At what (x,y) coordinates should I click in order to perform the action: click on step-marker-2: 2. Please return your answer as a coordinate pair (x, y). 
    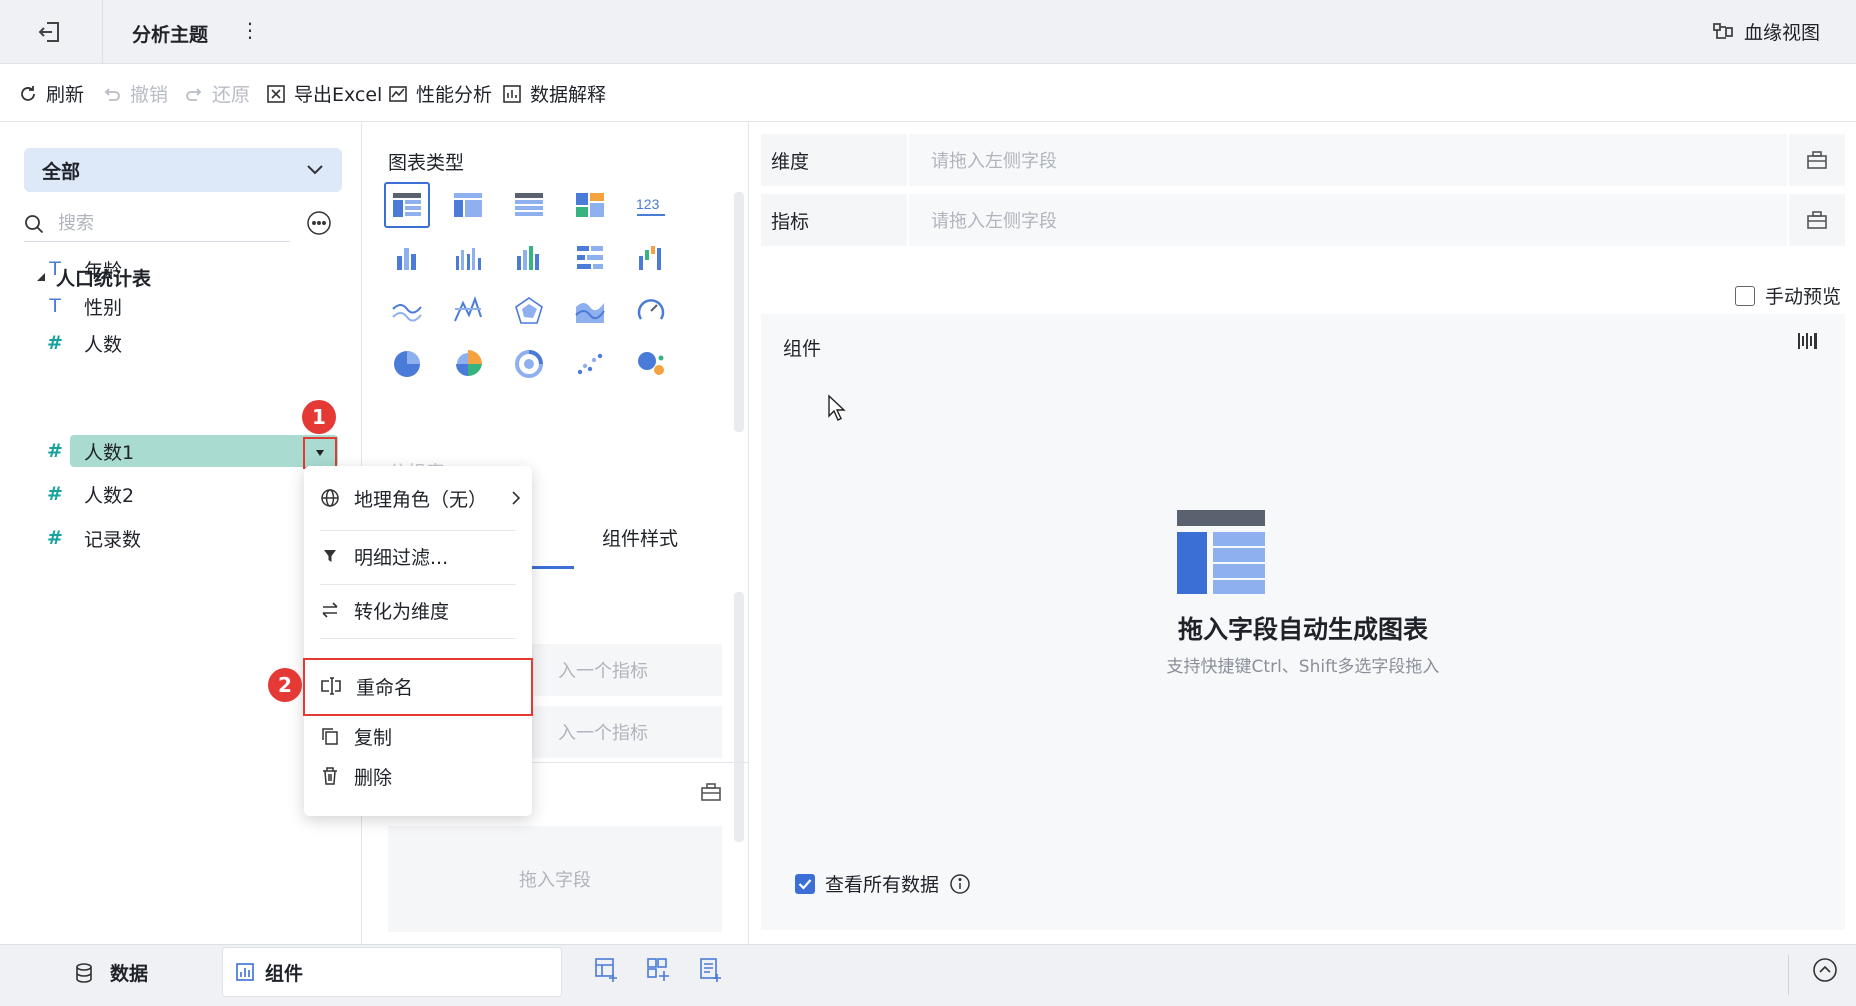
    Looking at the image, I should click on (285, 685).